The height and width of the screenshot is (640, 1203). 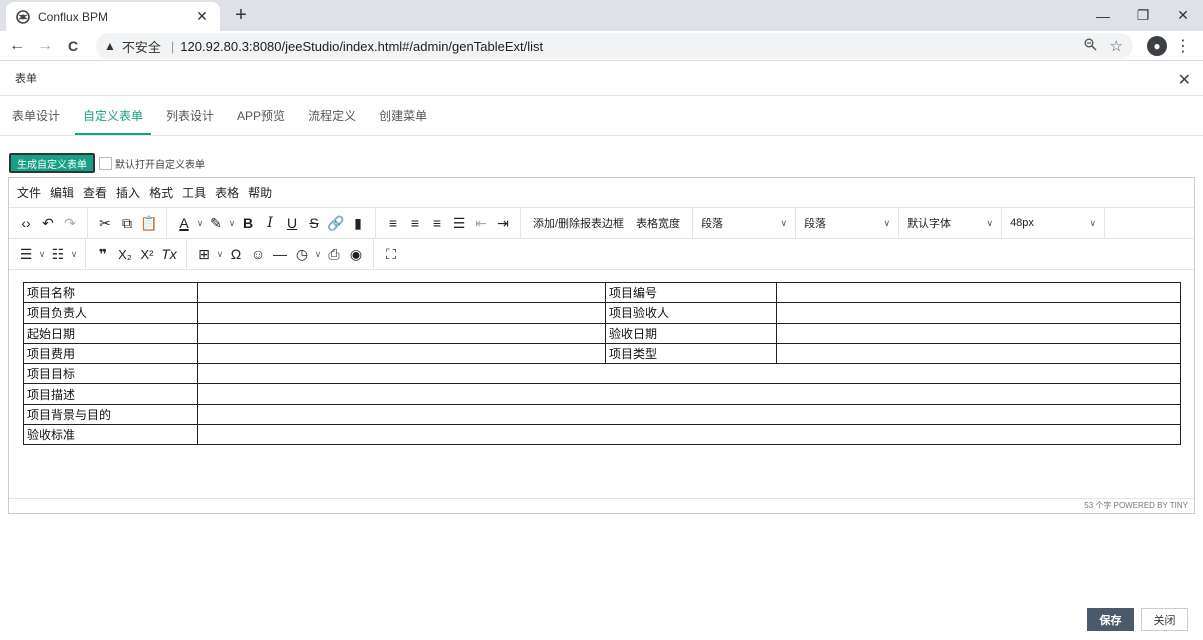 What do you see at coordinates (52, 163) in the screenshot?
I see `generate-custom-form-button: 生成自定义表单` at bounding box center [52, 163].